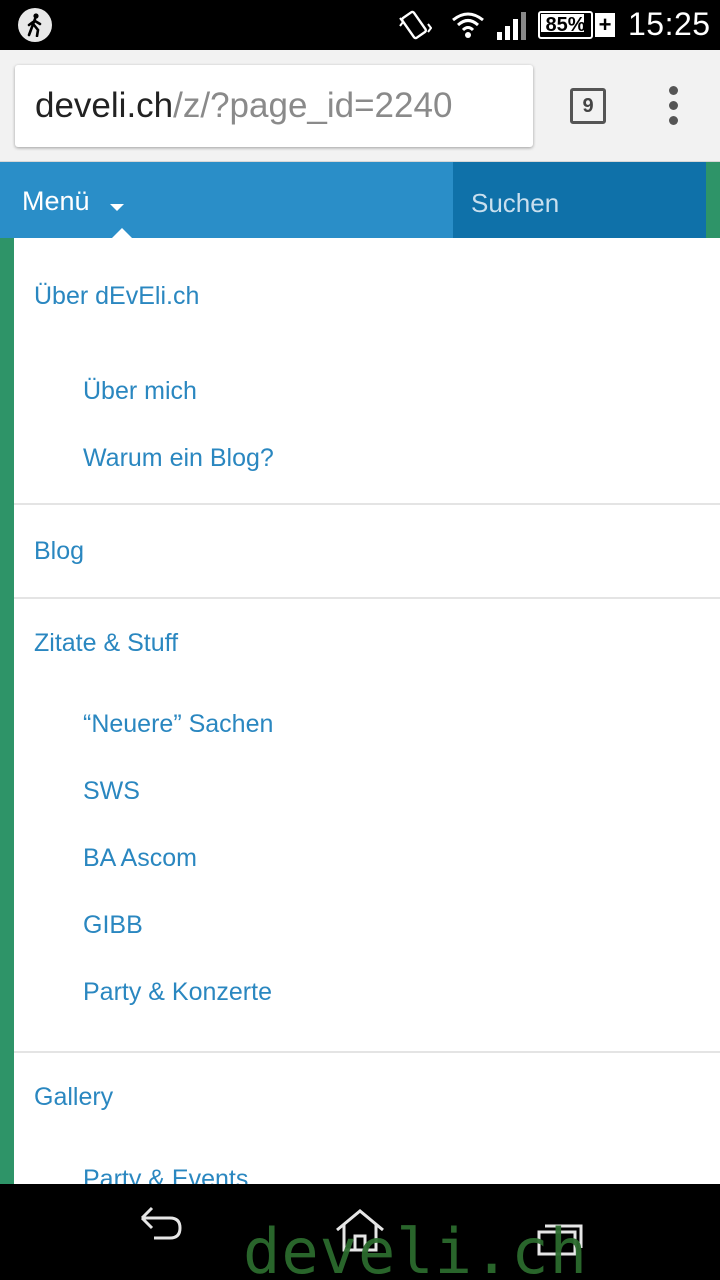 The height and width of the screenshot is (1280, 720). What do you see at coordinates (367, 858) in the screenshot?
I see `menu-subitem-ba-ascom: BA Ascom` at bounding box center [367, 858].